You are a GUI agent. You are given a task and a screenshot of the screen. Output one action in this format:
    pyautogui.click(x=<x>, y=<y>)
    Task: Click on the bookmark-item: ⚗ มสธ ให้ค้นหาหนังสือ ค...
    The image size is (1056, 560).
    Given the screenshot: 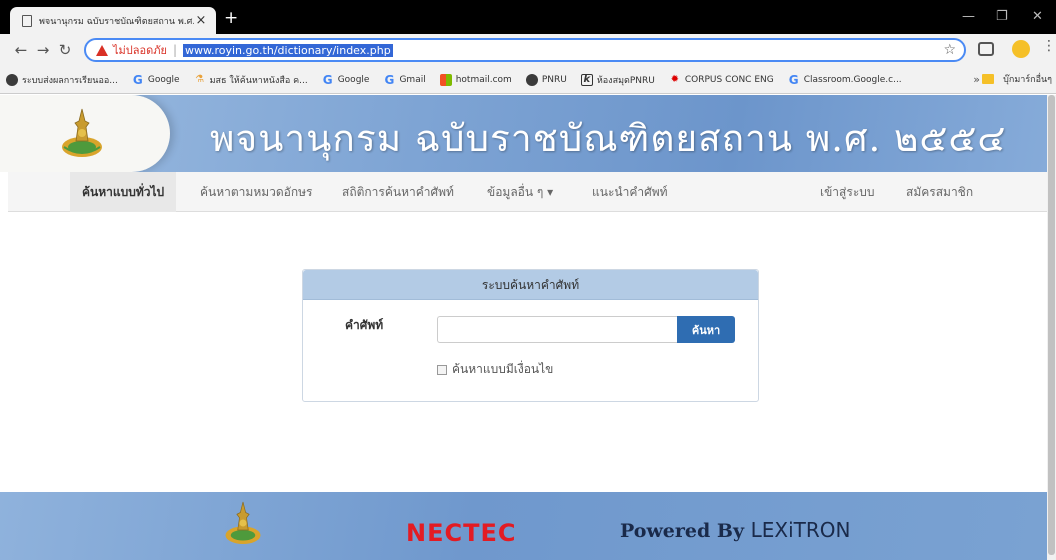 What is the action you would take?
    pyautogui.click(x=251, y=80)
    